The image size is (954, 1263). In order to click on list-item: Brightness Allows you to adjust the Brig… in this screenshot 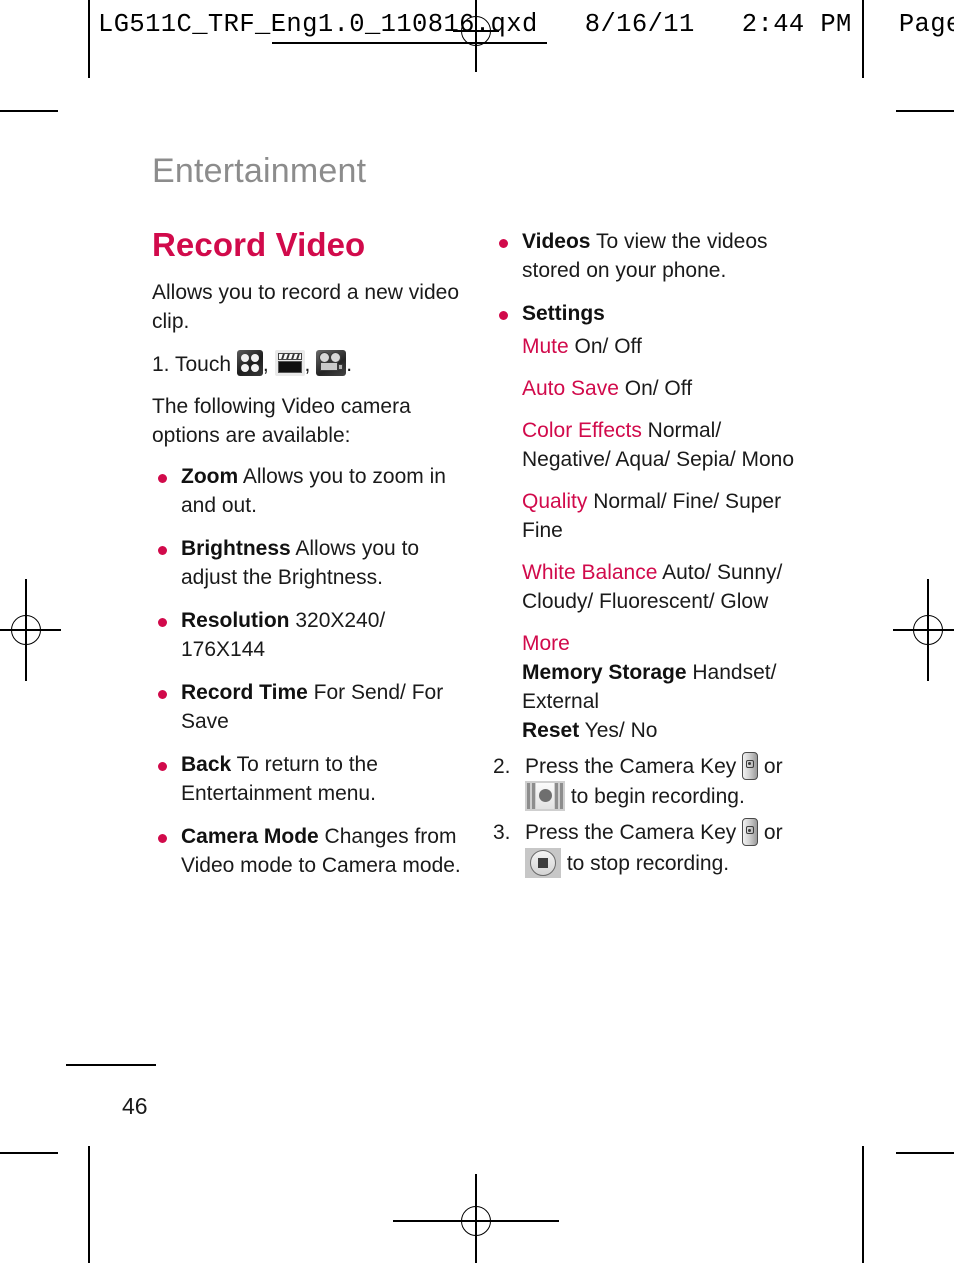, I will do `click(313, 564)`.